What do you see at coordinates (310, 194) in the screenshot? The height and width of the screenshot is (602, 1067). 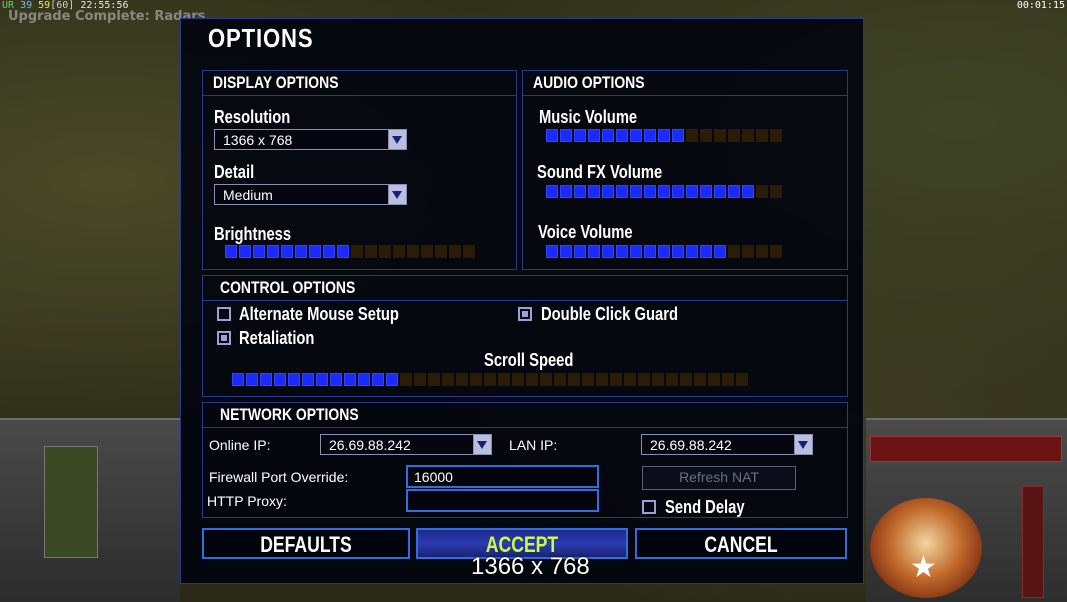 I see `detail-dropdown: Medium` at bounding box center [310, 194].